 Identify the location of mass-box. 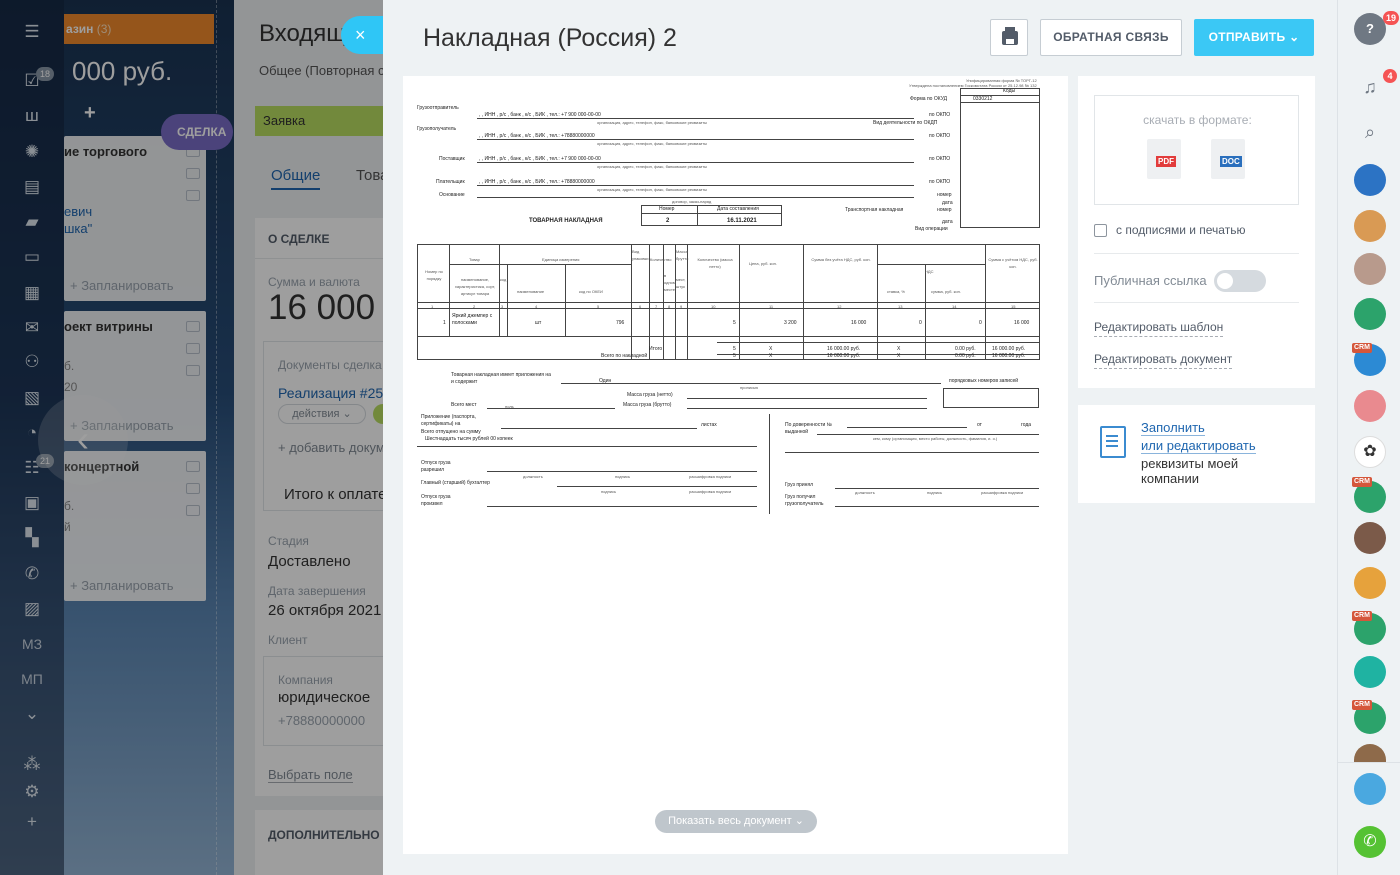
(991, 398).